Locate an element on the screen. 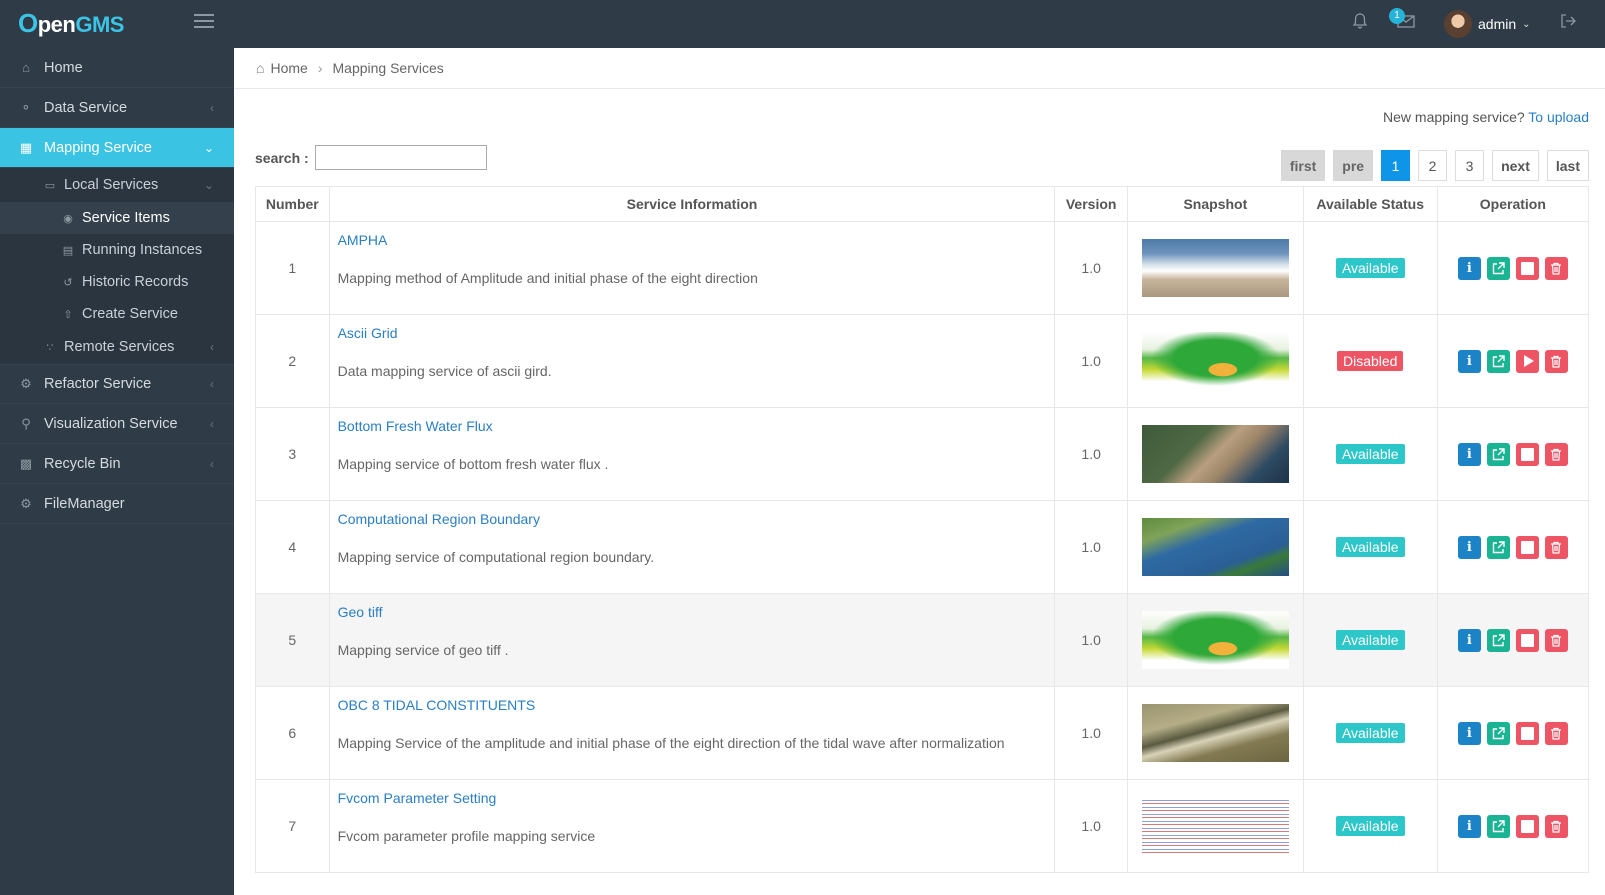  sidebar-item-running-instances: ▤ Running Instances is located at coordinates (117, 250).